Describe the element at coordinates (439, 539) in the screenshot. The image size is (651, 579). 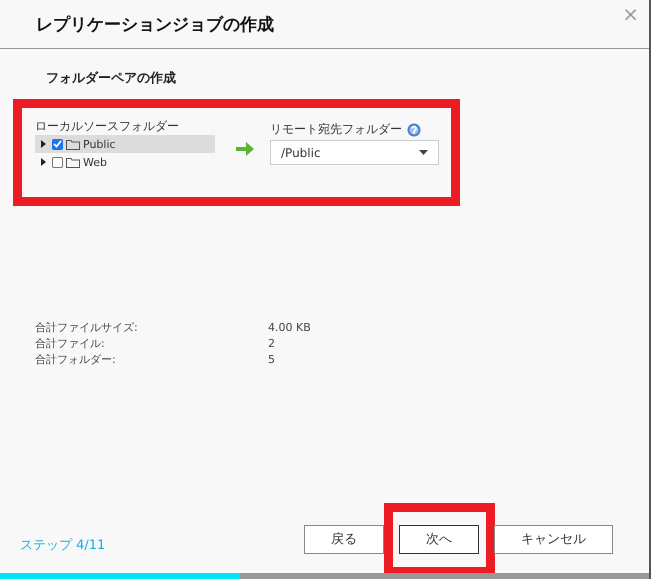
I see `dialog-button: 次へ` at that location.